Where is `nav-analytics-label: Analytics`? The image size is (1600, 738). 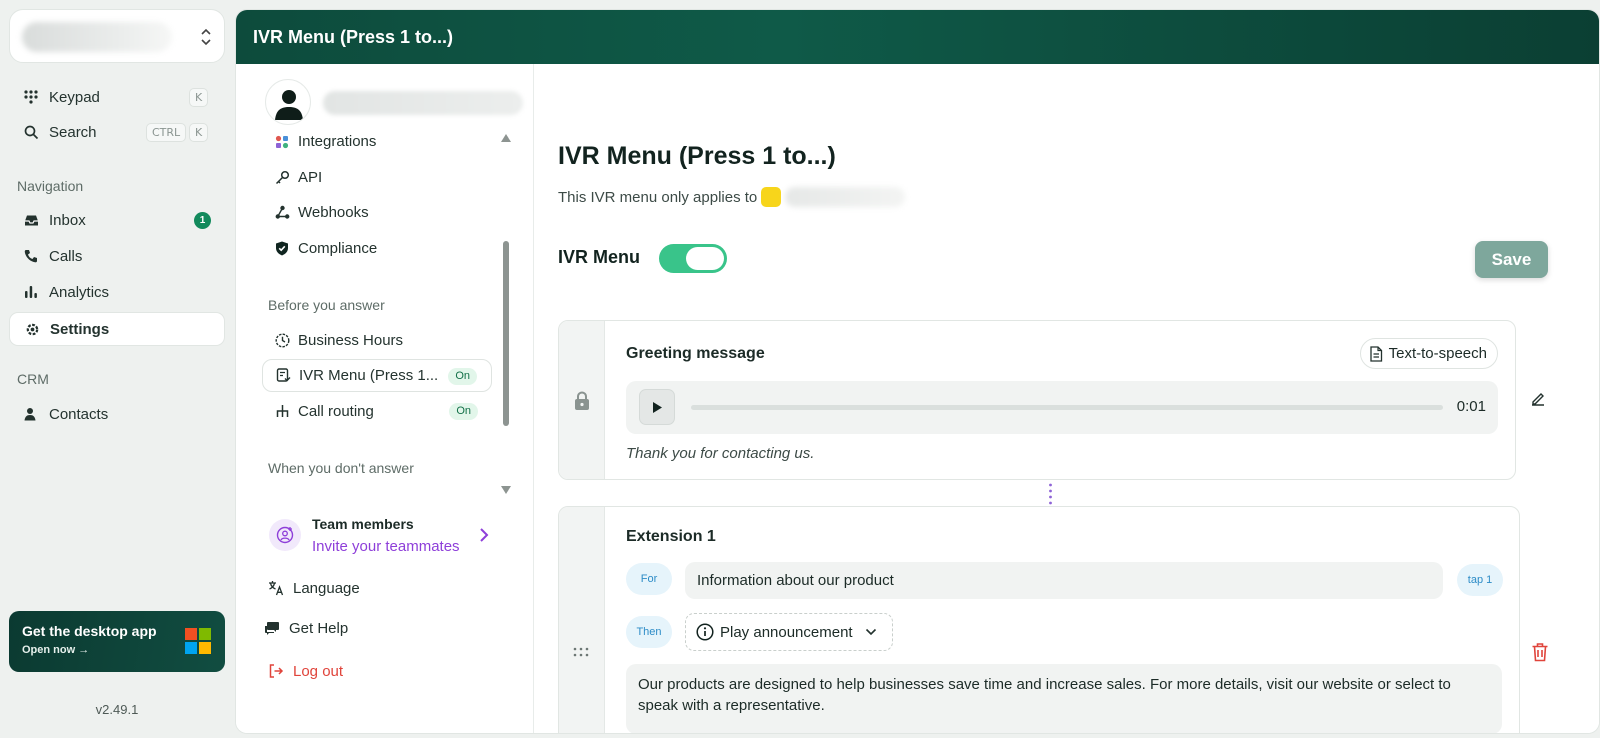 nav-analytics-label: Analytics is located at coordinates (79, 292).